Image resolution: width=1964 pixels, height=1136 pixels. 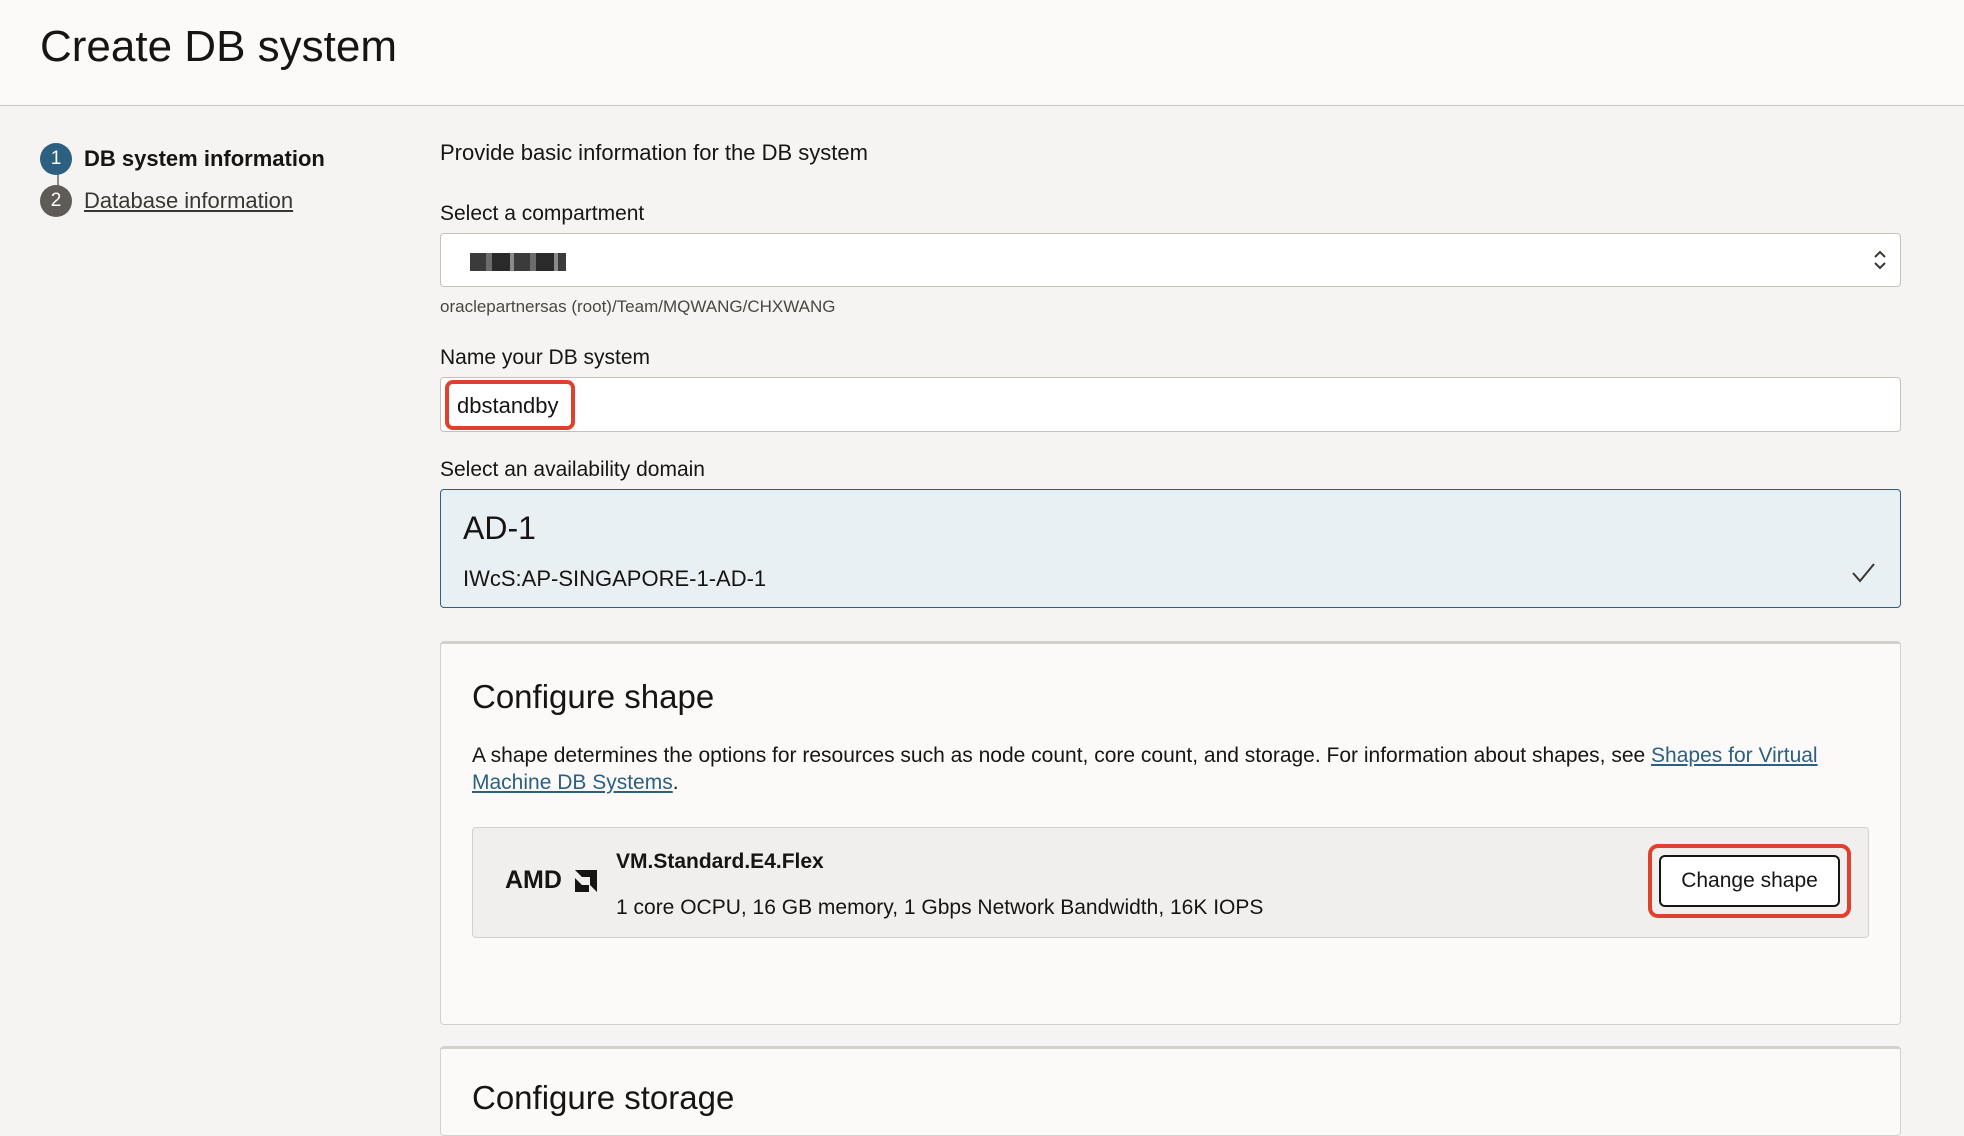 I want to click on annotation-highlight, so click(x=510, y=405).